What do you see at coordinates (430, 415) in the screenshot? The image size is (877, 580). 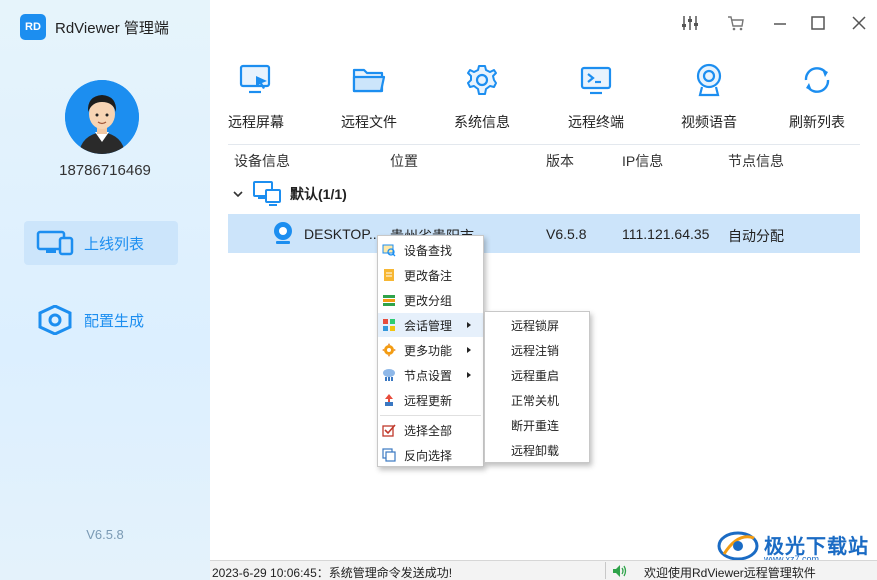 I see `menu-separator` at bounding box center [430, 415].